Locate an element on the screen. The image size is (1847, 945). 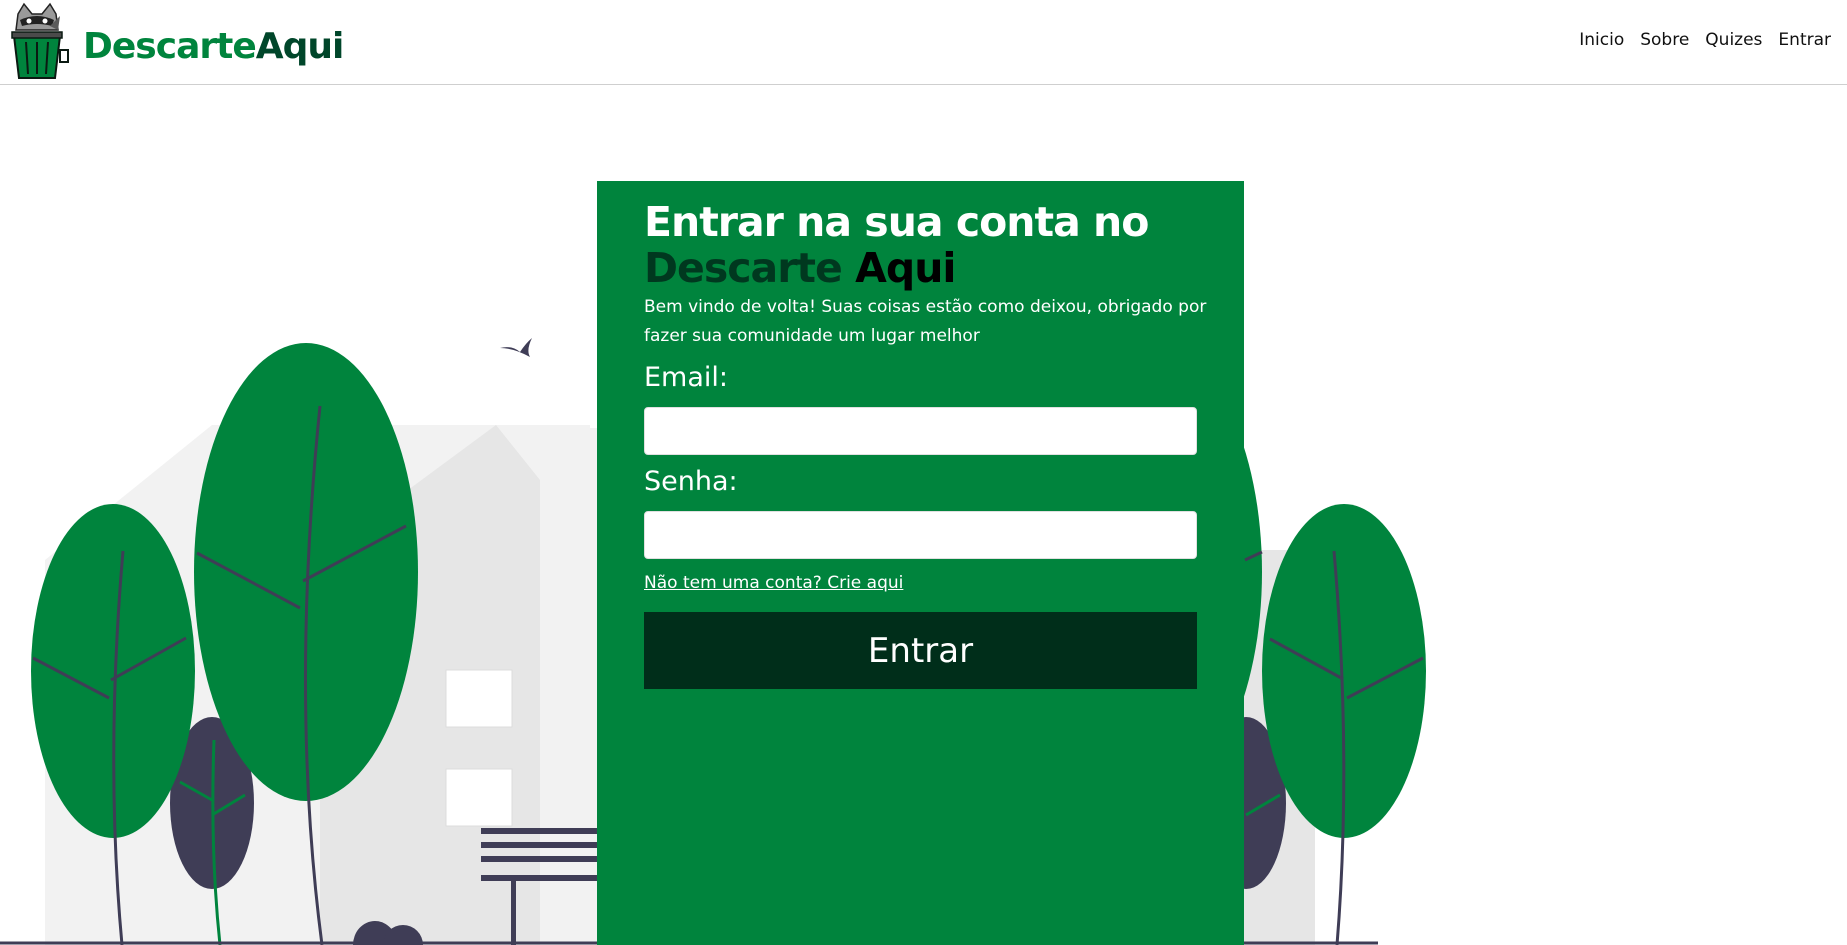
title-line: Entrar na sua conta no is located at coordinates (896, 222).